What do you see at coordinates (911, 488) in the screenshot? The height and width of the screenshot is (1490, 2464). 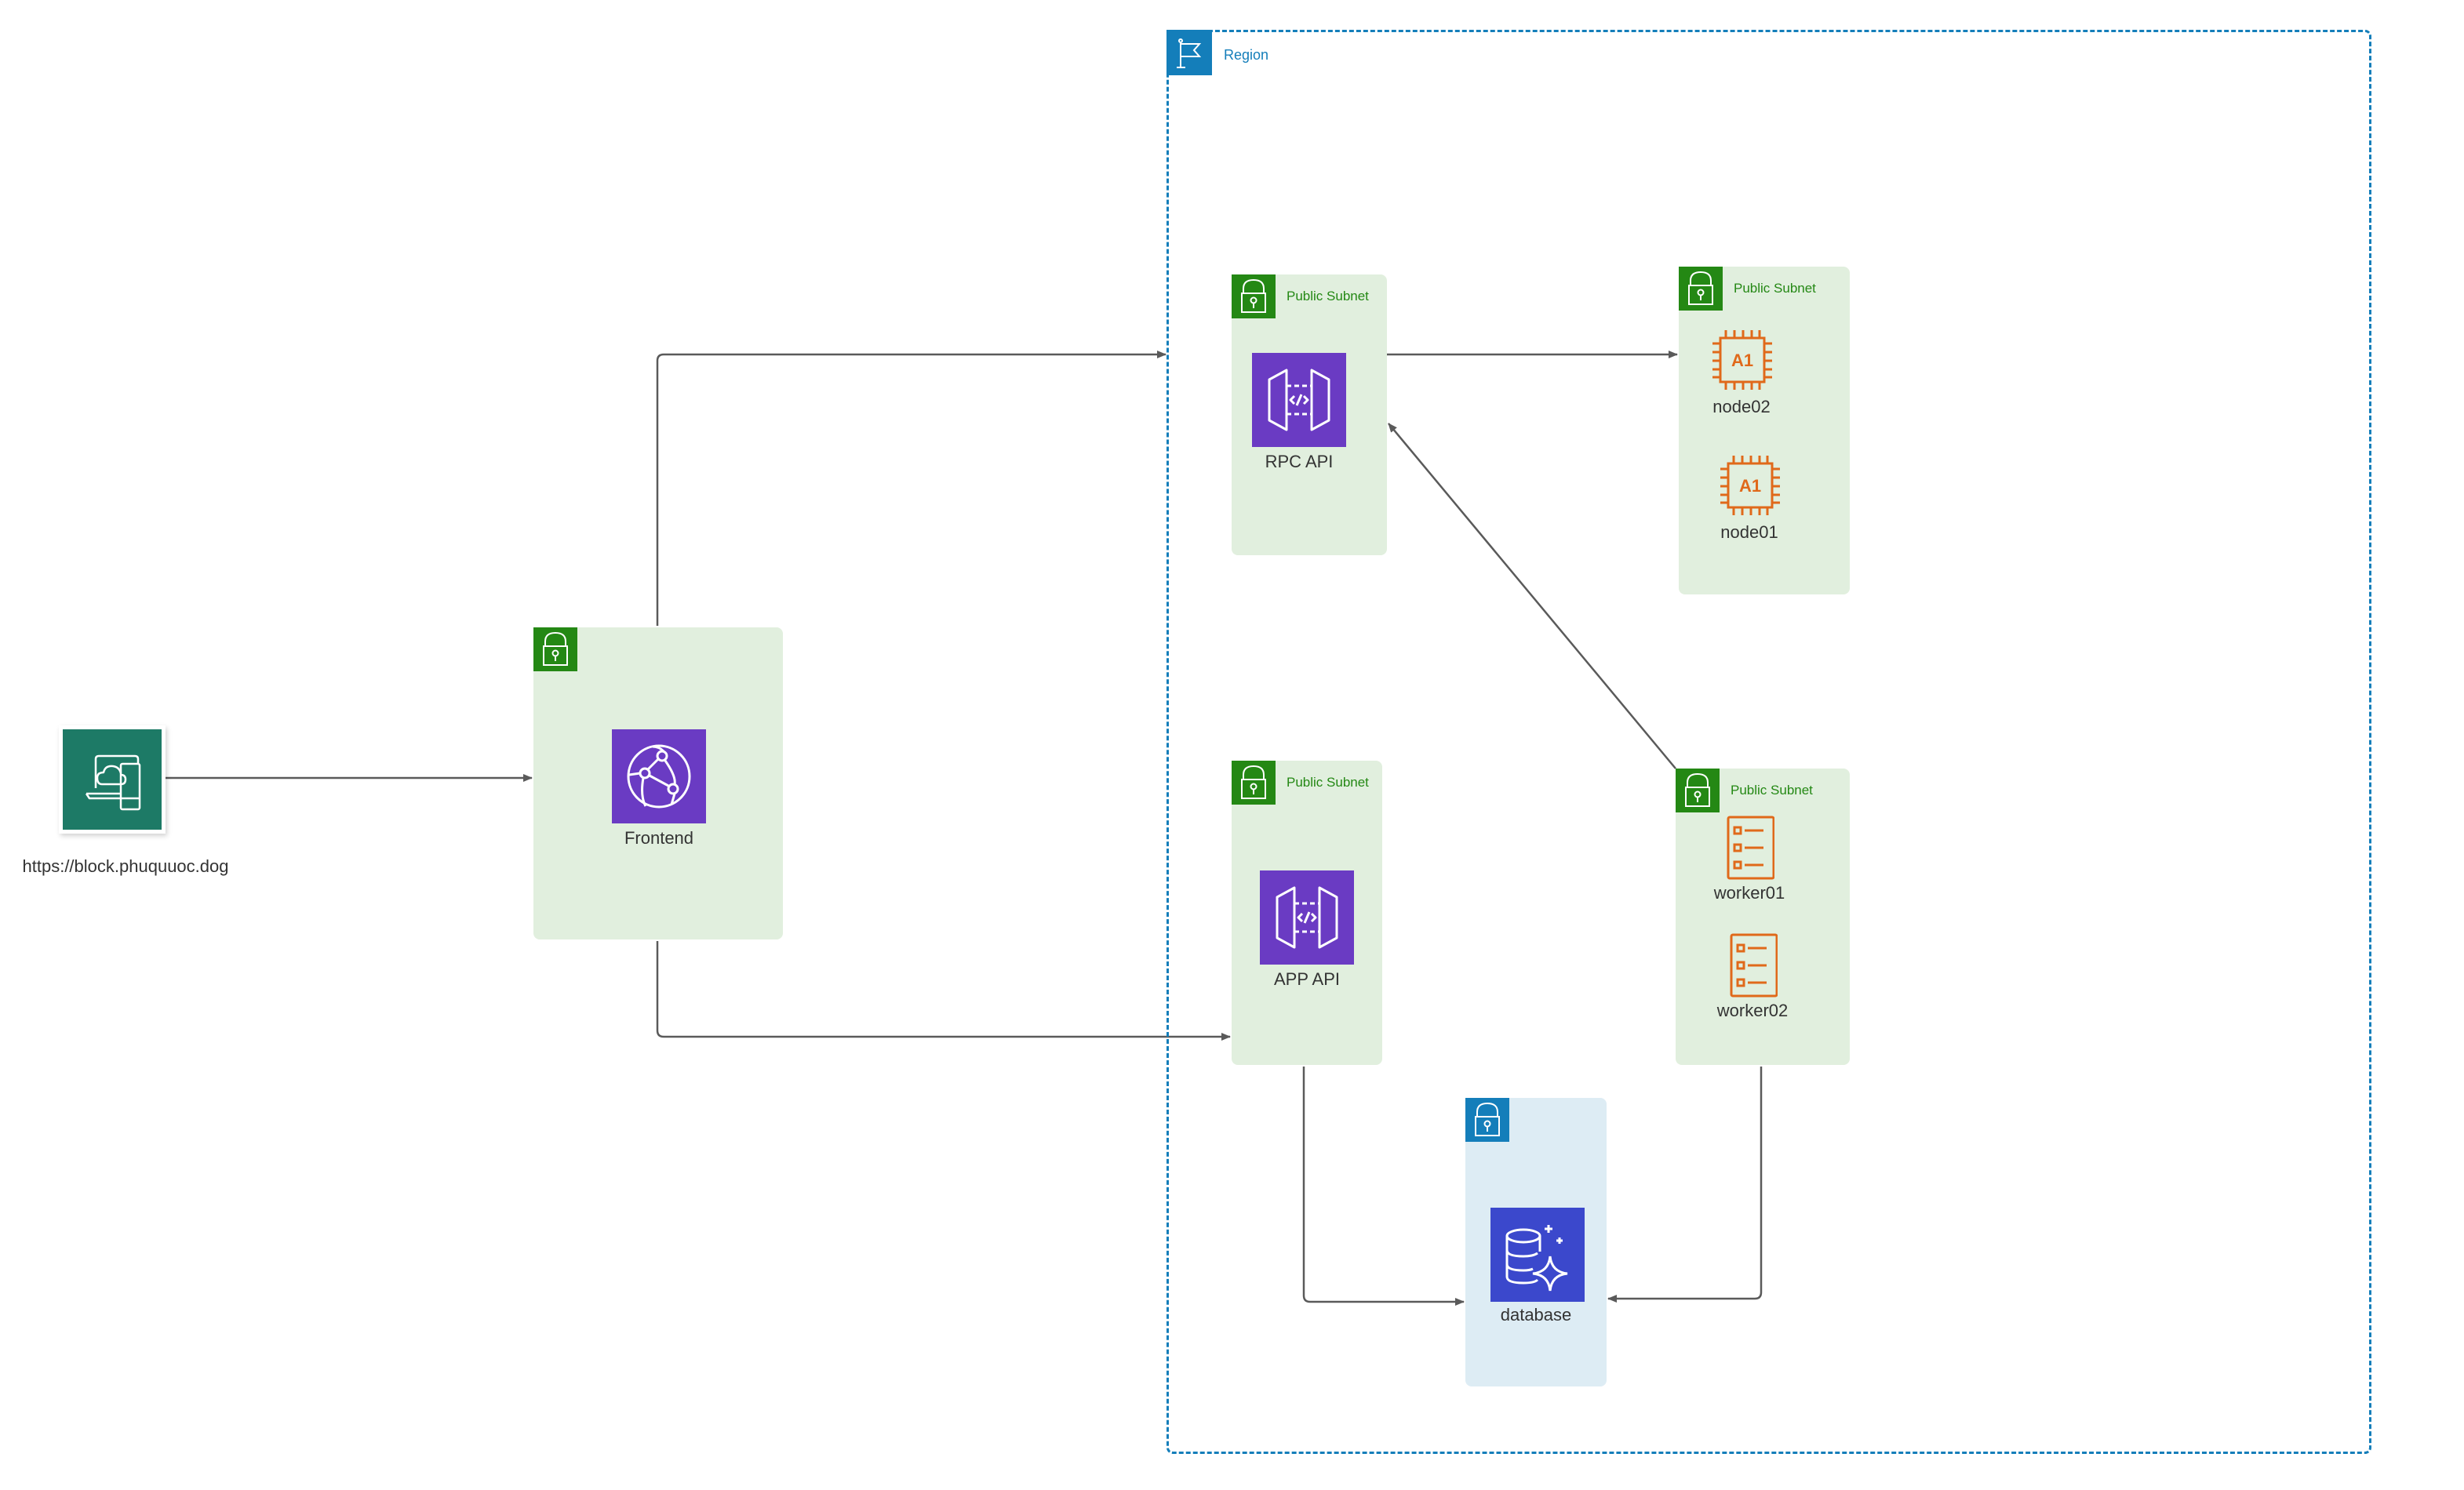 I see `connector-frontend-to-rpc-api` at bounding box center [911, 488].